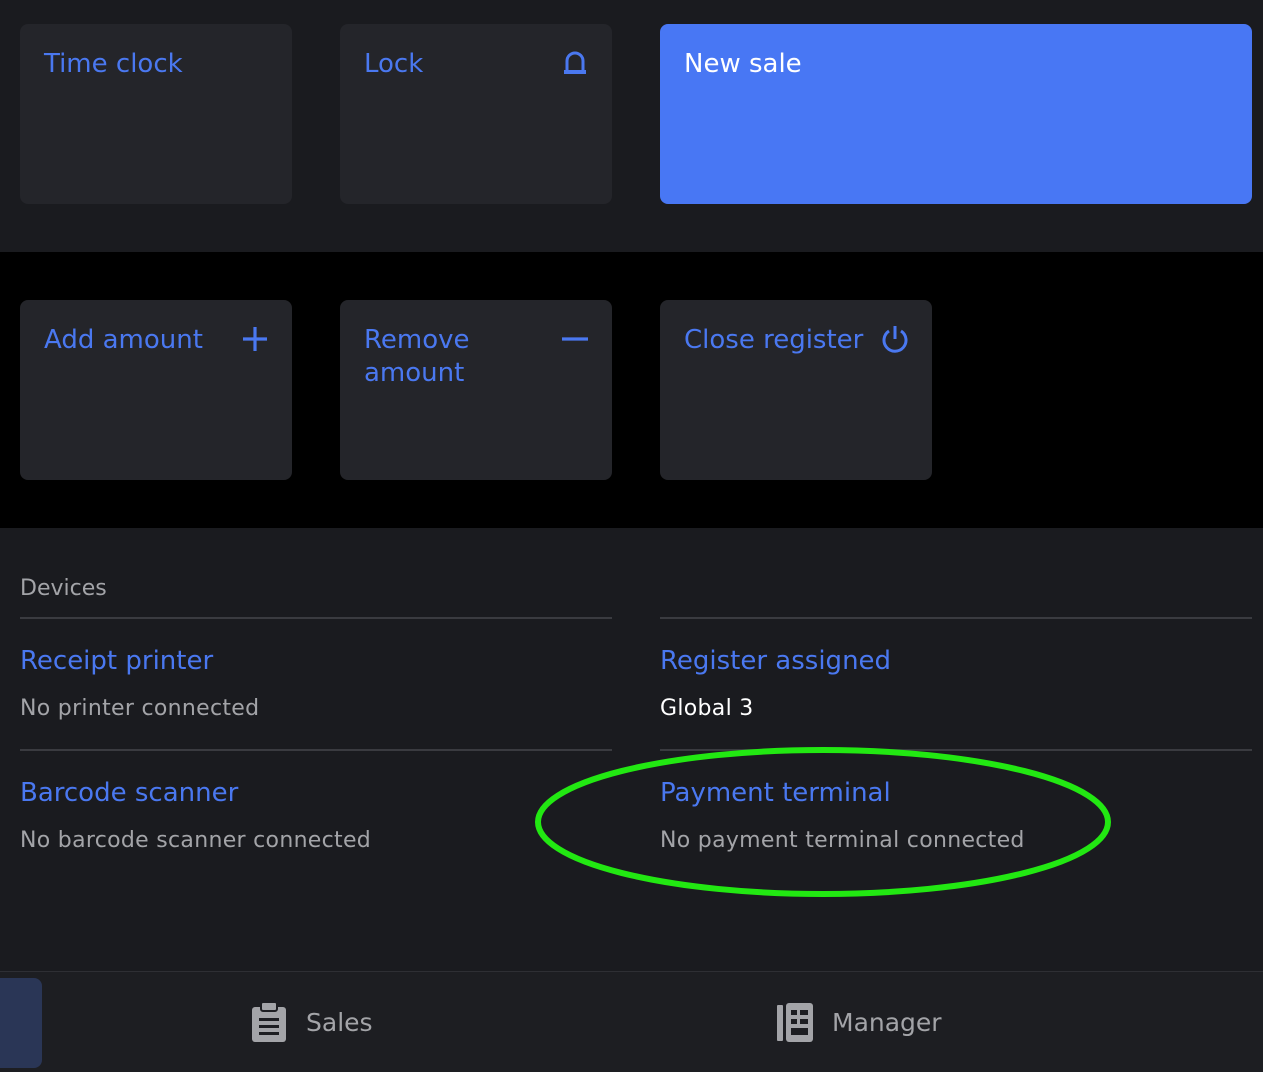  Describe the element at coordinates (156, 114) in the screenshot. I see `time-clock-tile: Time clock` at that location.